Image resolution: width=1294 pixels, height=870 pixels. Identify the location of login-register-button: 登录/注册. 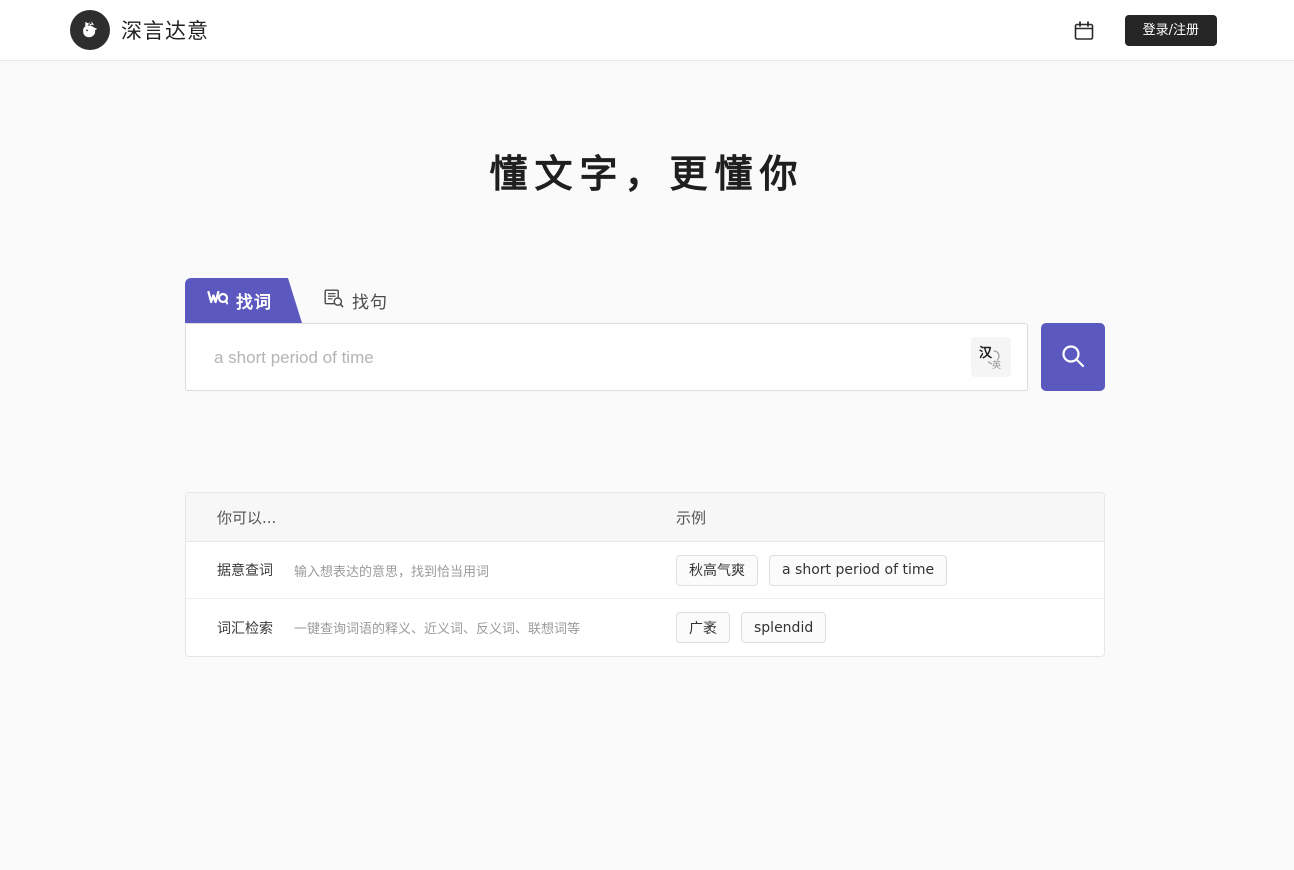
(1170, 30).